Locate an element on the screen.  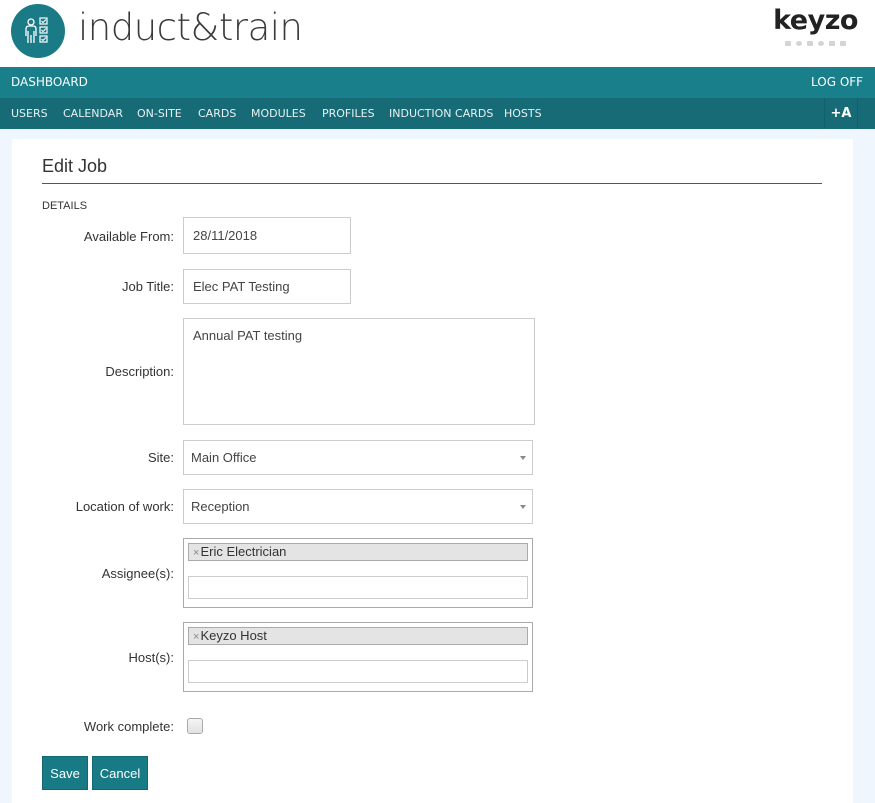
hosts-search-input is located at coordinates (358, 671).